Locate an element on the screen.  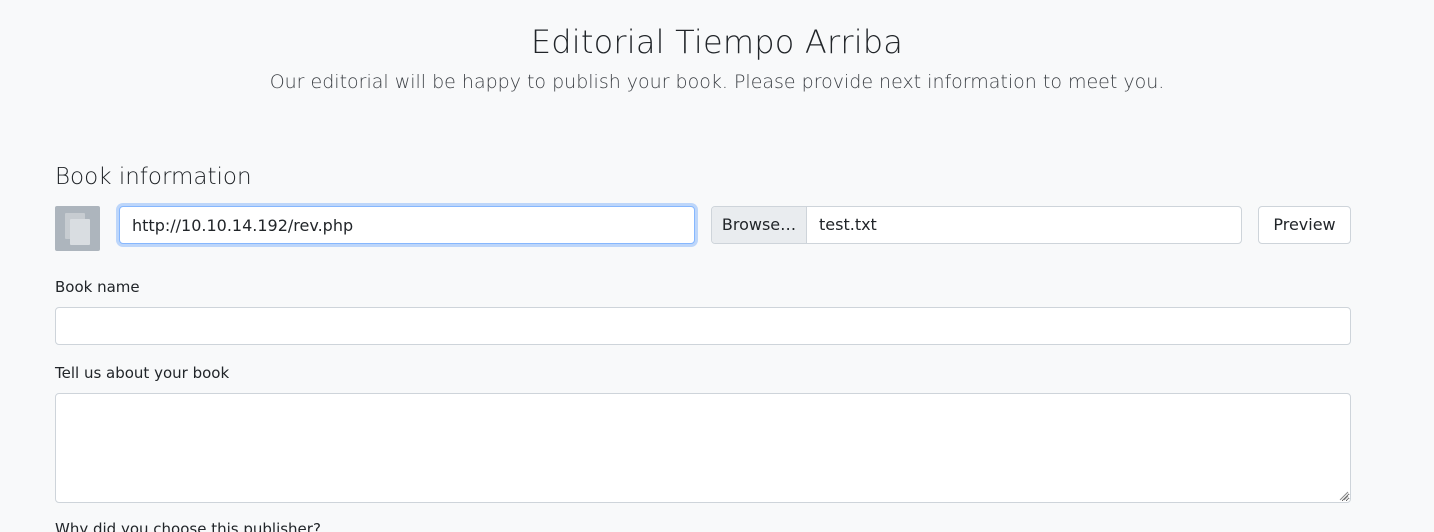
book-name-label: Book name is located at coordinates (97, 287).